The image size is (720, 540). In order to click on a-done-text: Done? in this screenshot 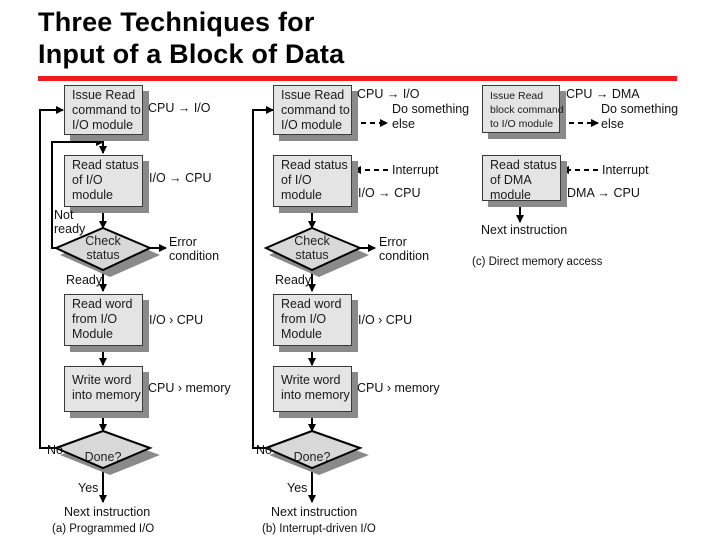, I will do `click(103, 457)`.